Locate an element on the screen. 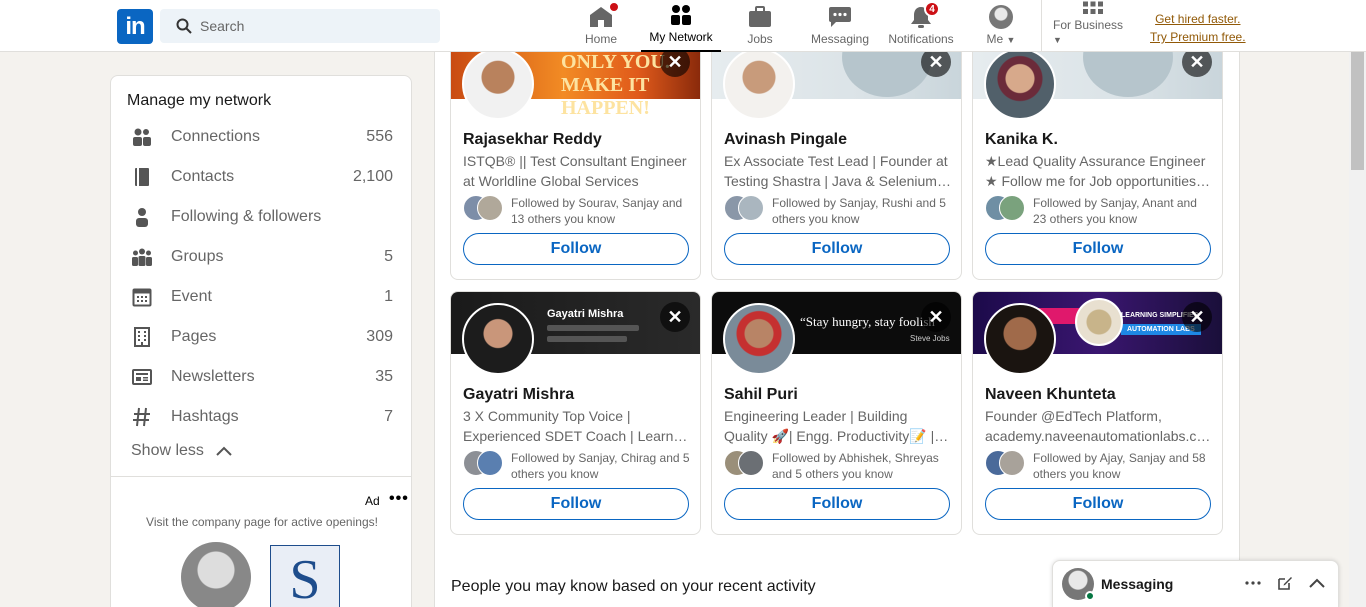  messaging-icon is located at coordinates (840, 17).